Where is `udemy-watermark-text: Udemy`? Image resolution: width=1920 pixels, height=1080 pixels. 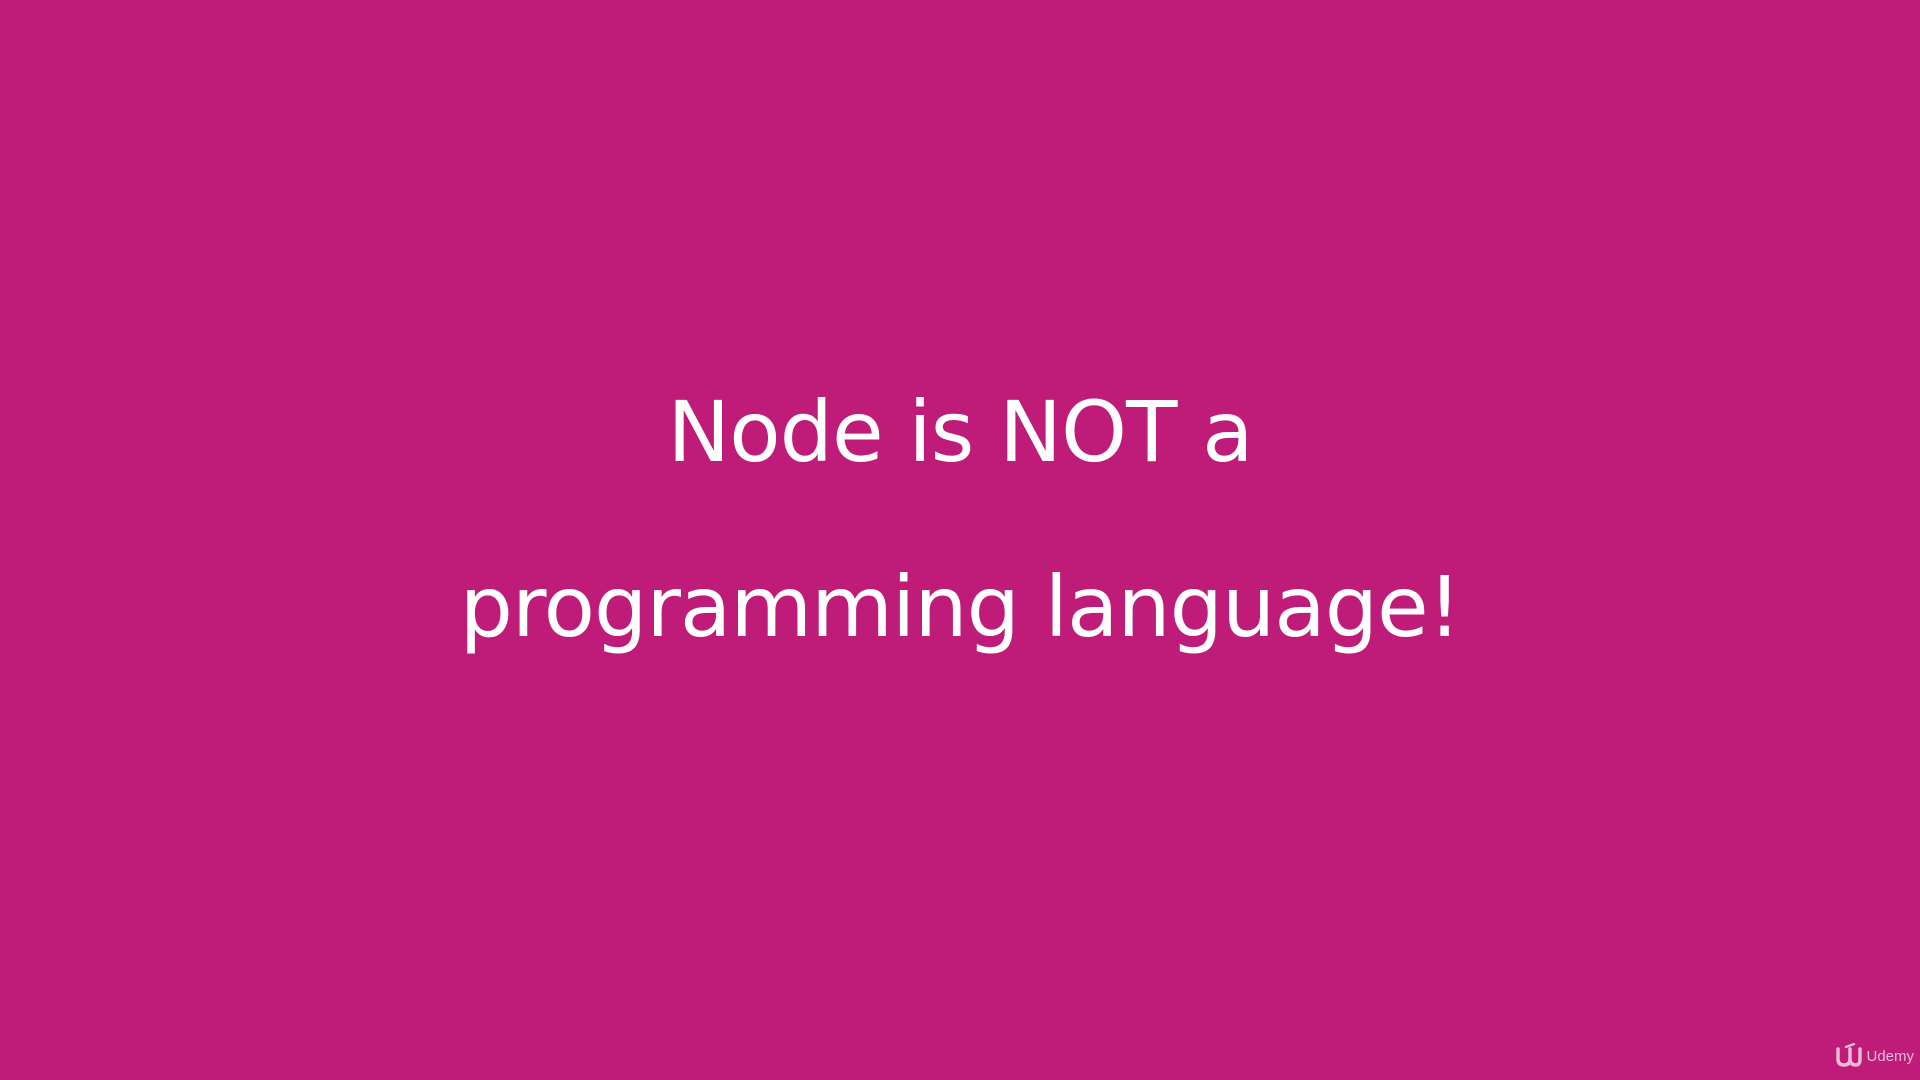 udemy-watermark-text: Udemy is located at coordinates (1890, 1056).